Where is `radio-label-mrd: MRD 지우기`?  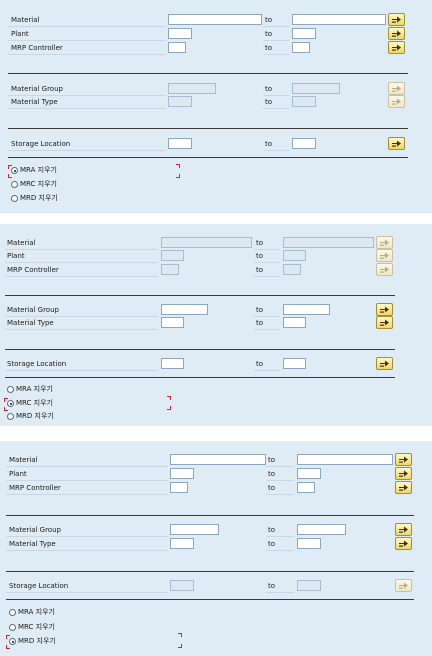 radio-label-mrd: MRD 지우기 is located at coordinates (39, 198).